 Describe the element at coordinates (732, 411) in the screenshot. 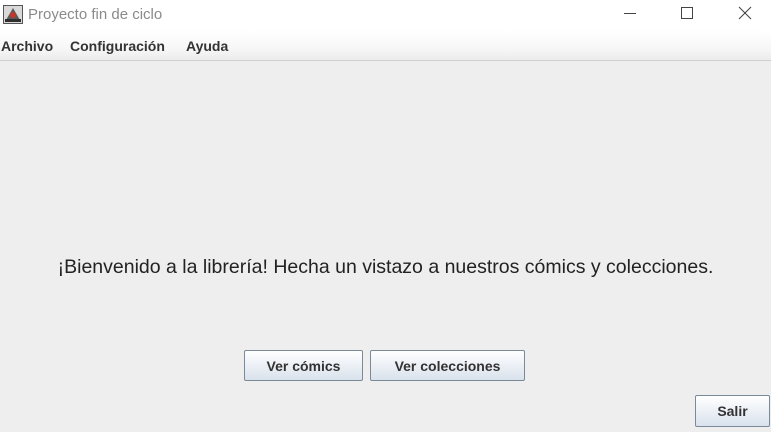

I see `salir-button: Salir` at that location.